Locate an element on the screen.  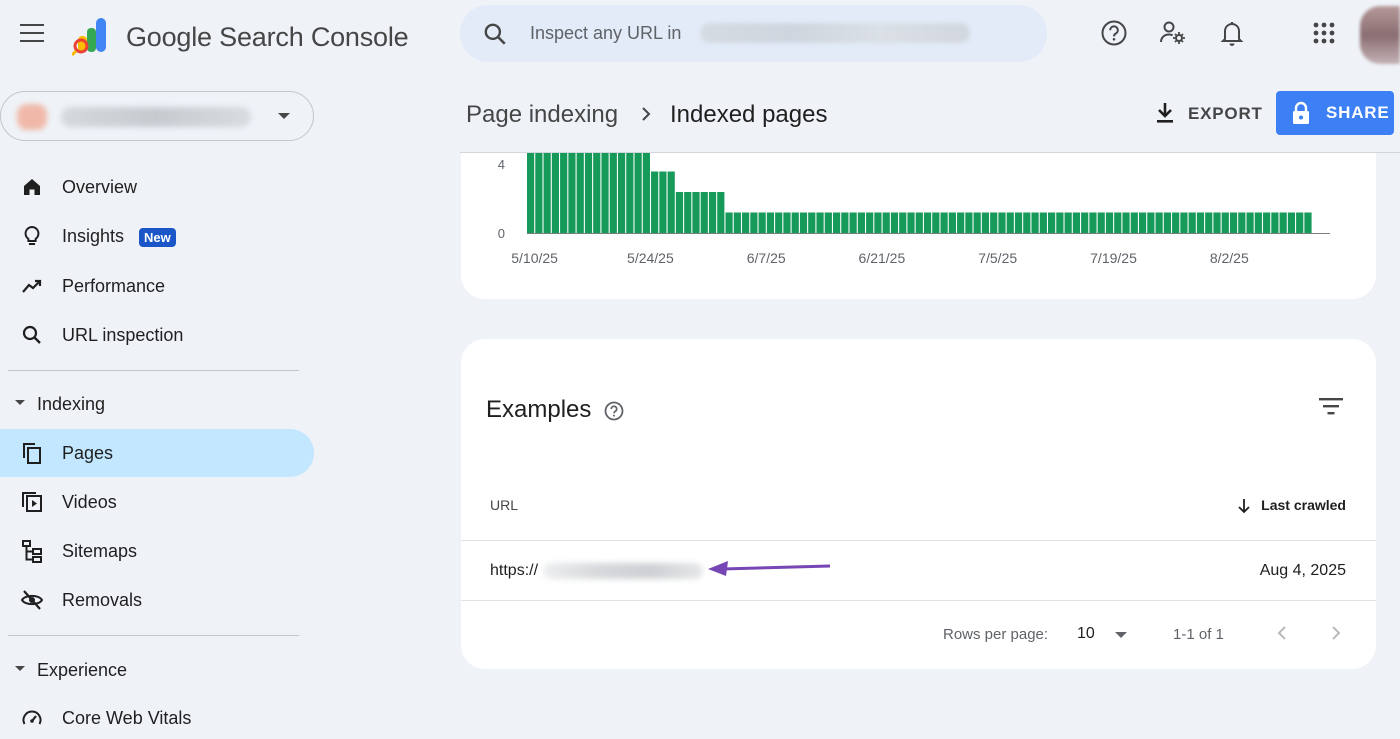
sidebar-item-sitemaps: Sitemaps is located at coordinates (157, 551).